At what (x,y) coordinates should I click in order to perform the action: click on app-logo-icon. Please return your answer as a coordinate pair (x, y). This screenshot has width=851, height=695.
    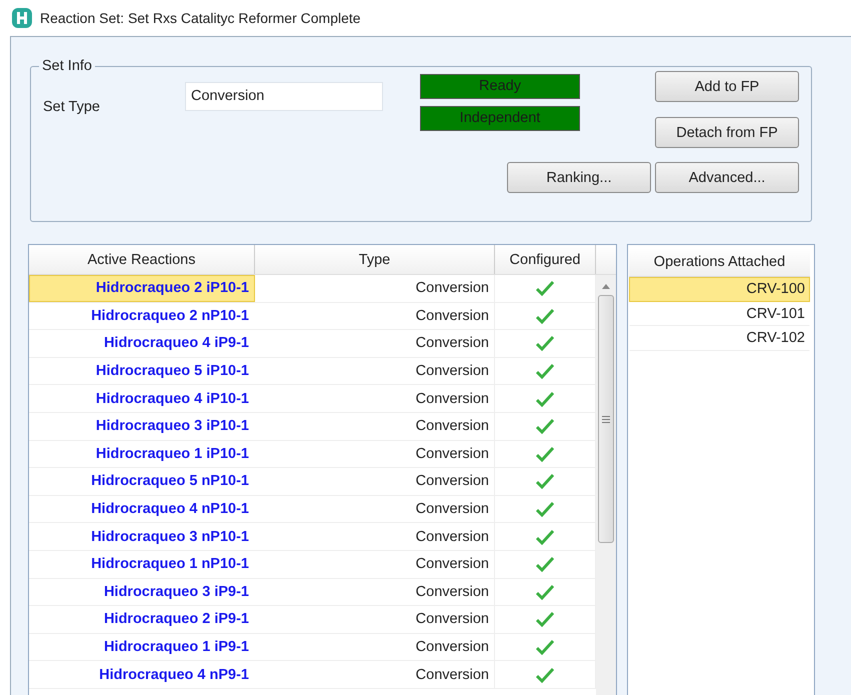
    Looking at the image, I should click on (22, 18).